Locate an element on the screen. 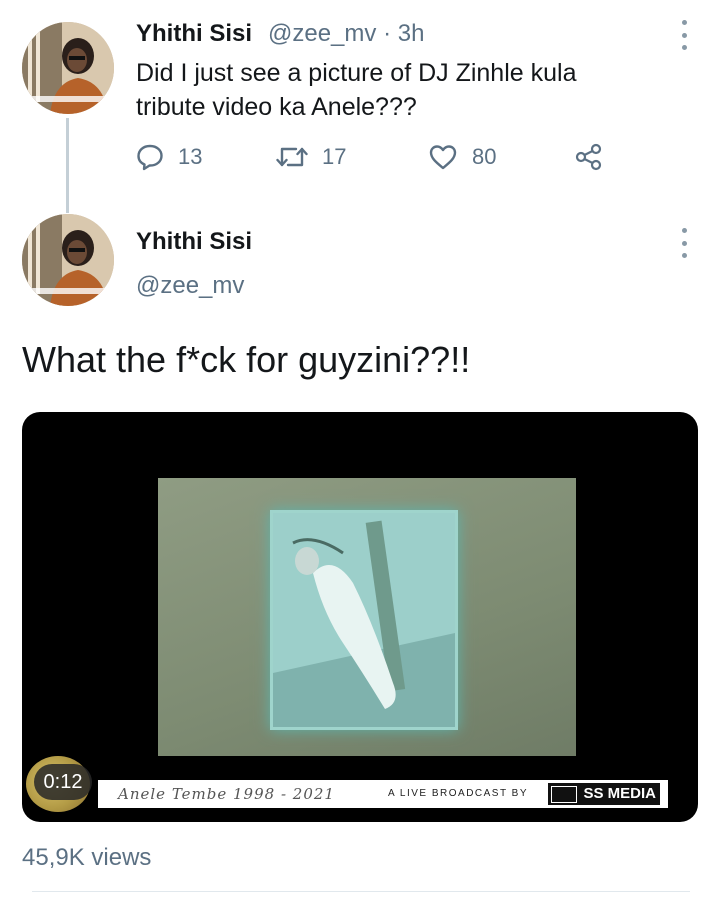 The height and width of the screenshot is (904, 720). photo-image is located at coordinates (364, 620).